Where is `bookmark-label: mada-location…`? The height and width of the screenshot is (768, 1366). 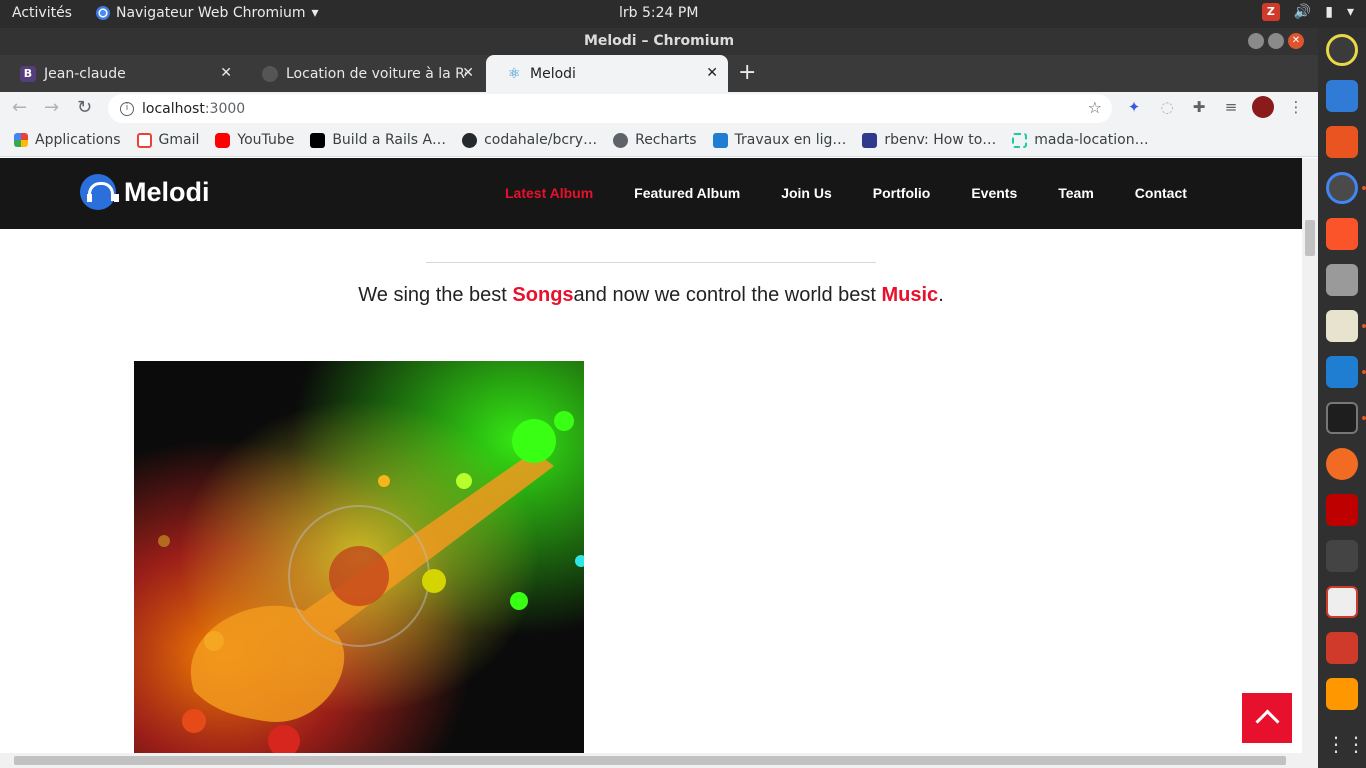
bookmark-label: mada-location… is located at coordinates (1091, 140).